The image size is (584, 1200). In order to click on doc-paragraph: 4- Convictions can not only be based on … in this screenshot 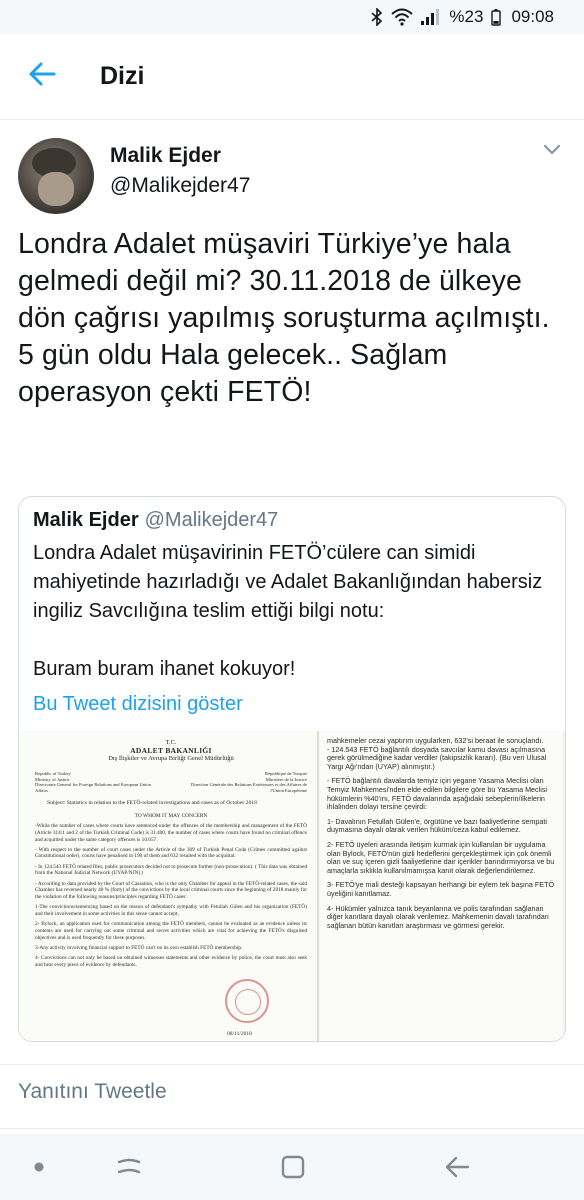, I will do `click(171, 961)`.